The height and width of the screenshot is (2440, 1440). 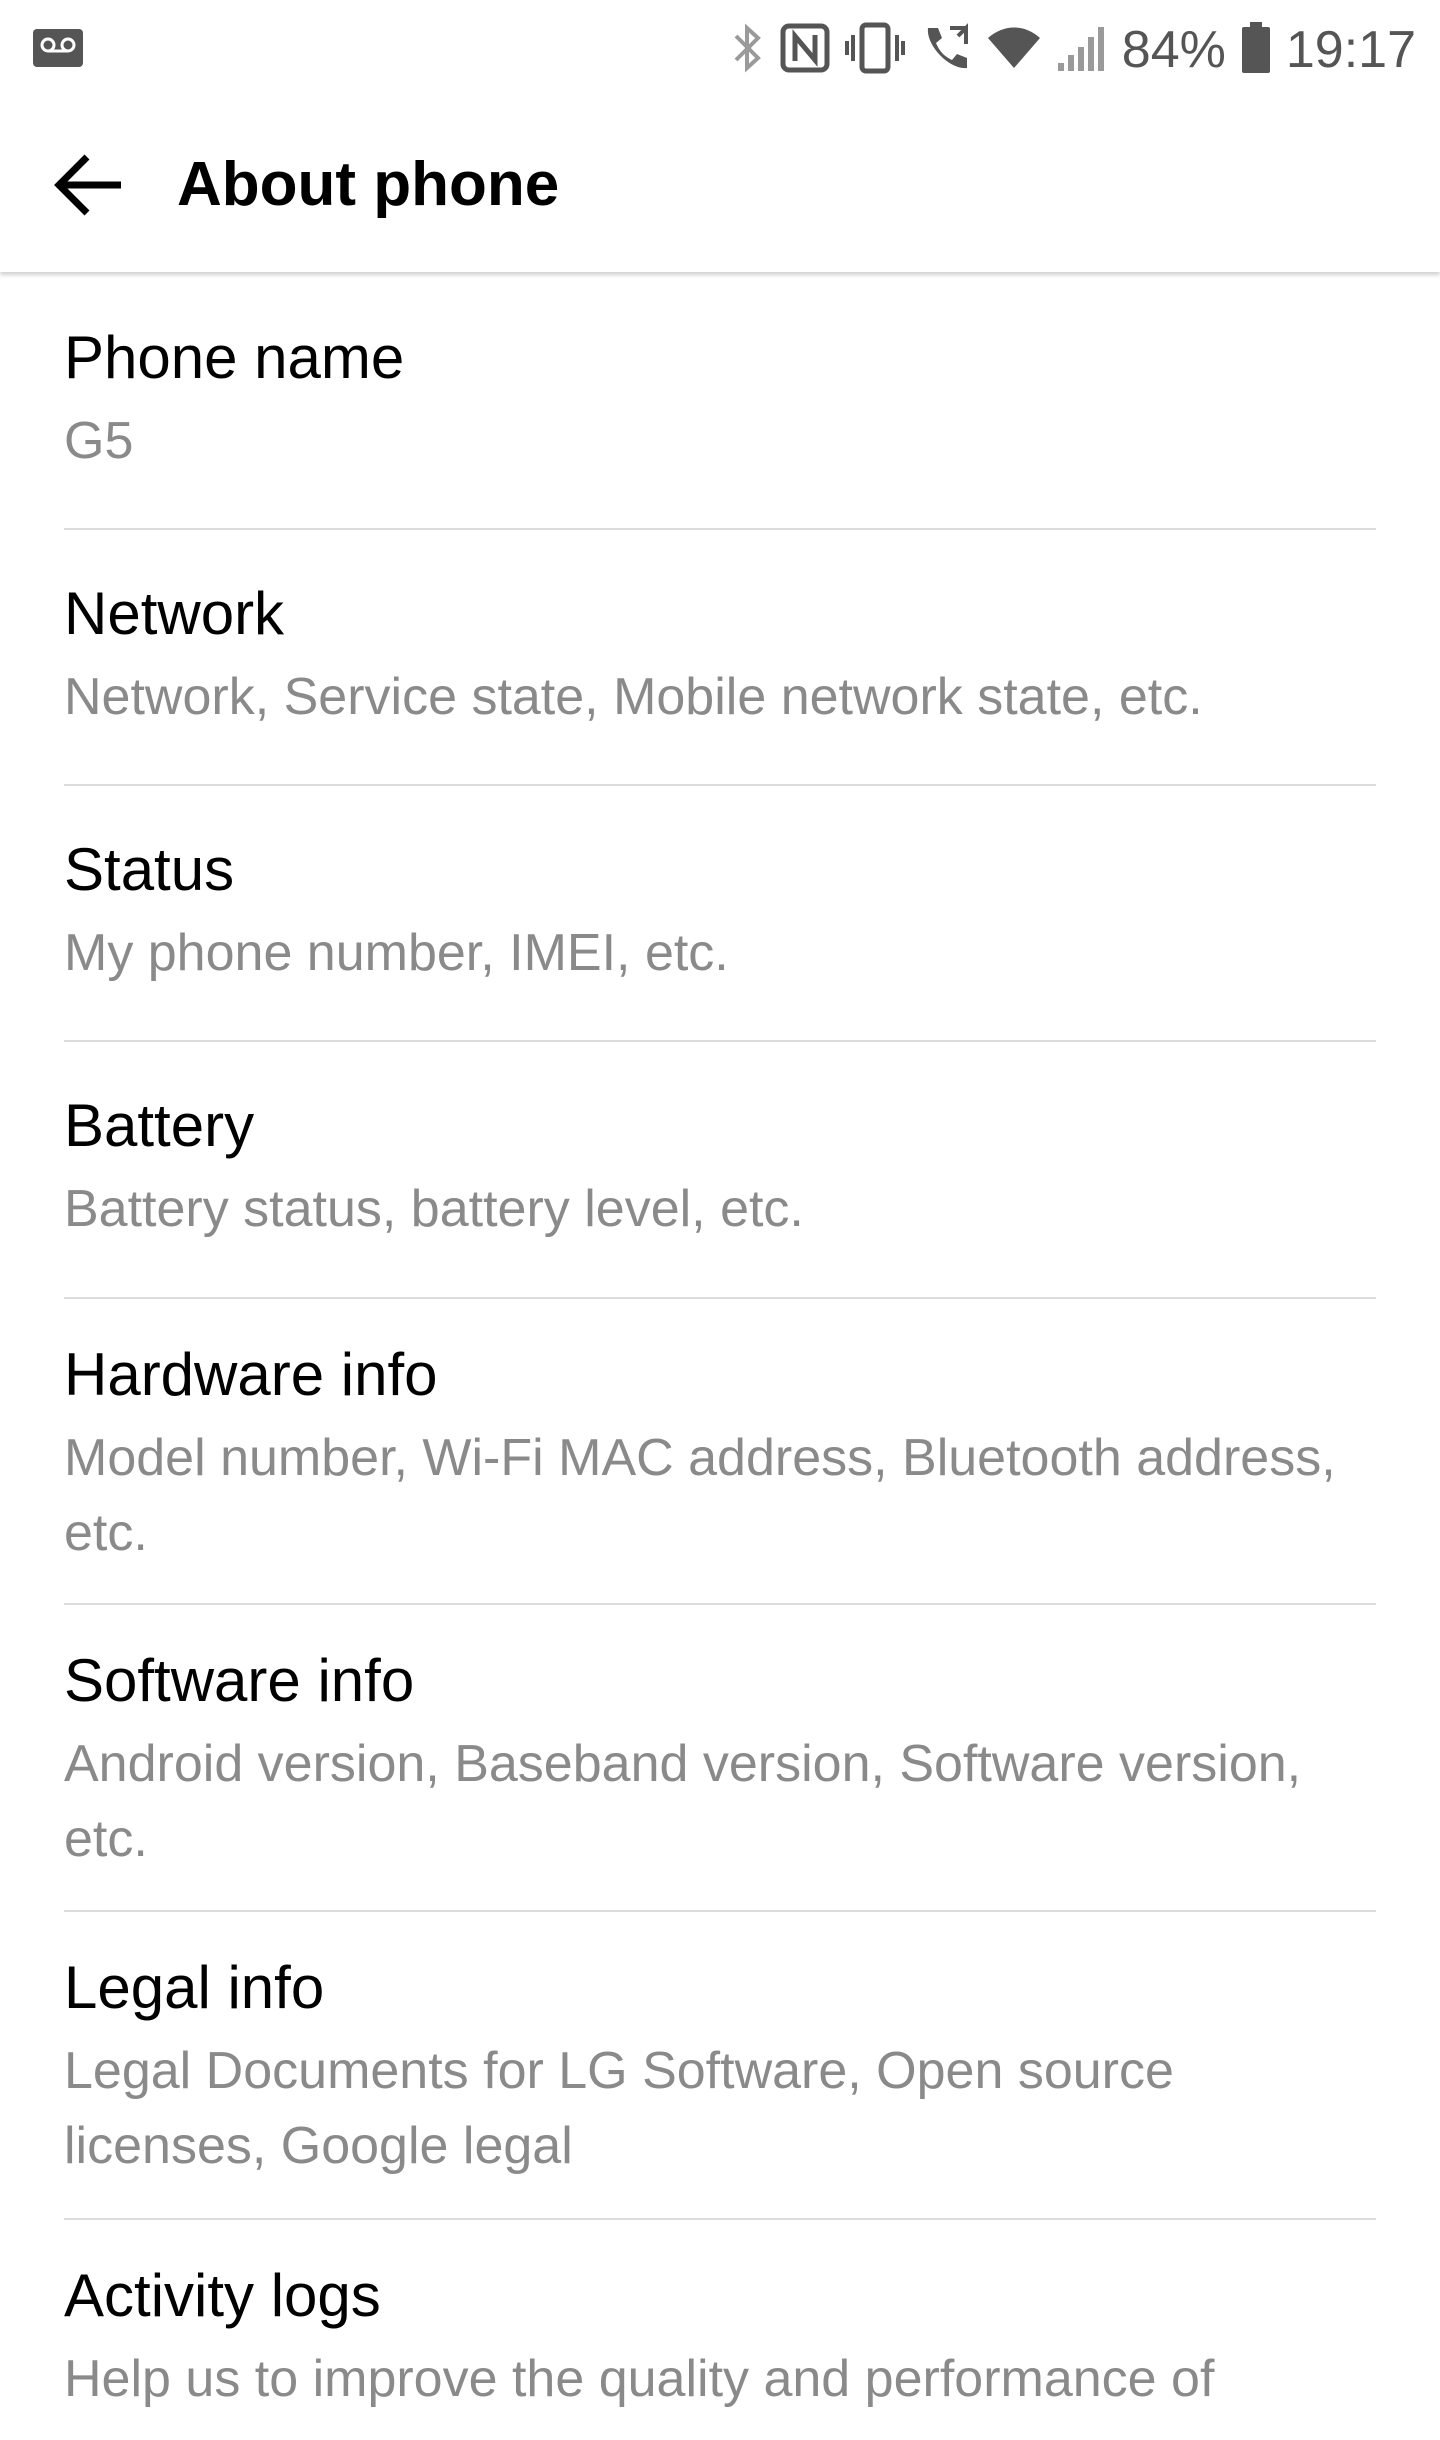 What do you see at coordinates (875, 50) in the screenshot?
I see `vibrate-icon` at bounding box center [875, 50].